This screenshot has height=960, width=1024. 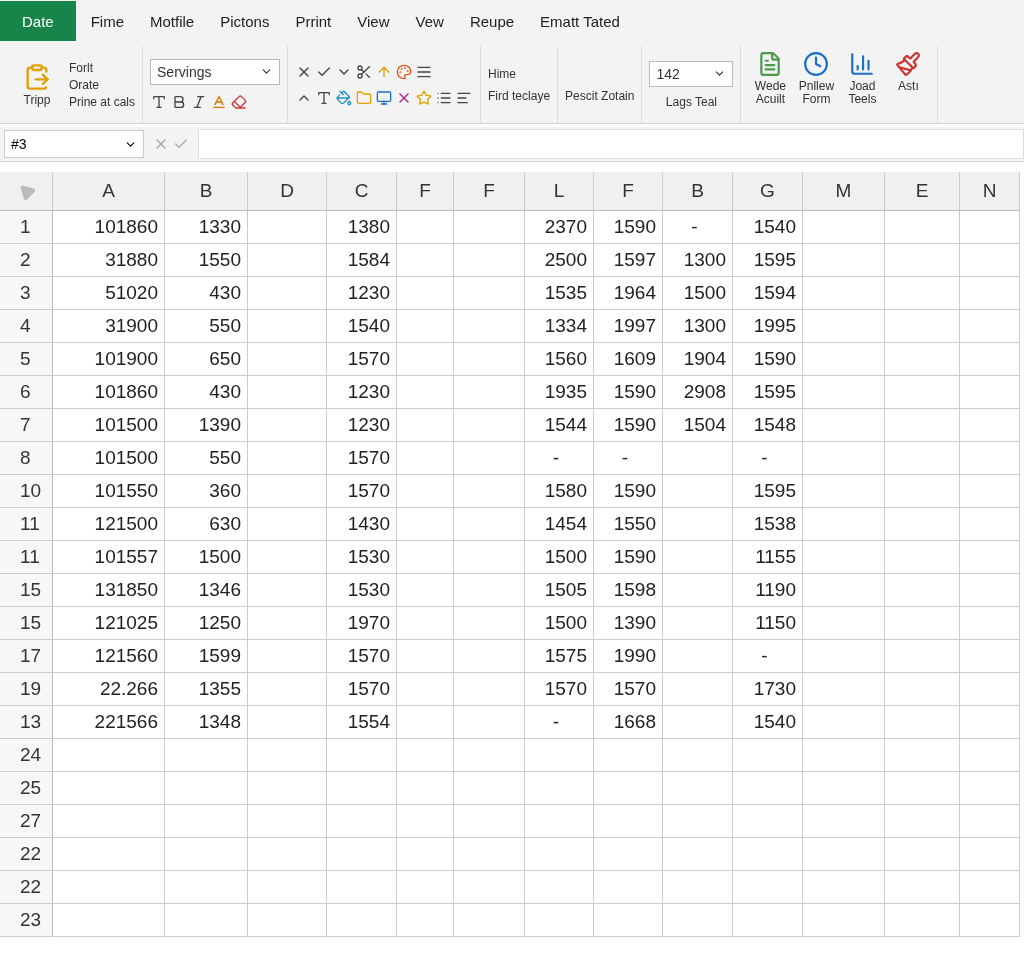 I want to click on row-header: 27, so click(x=26, y=821).